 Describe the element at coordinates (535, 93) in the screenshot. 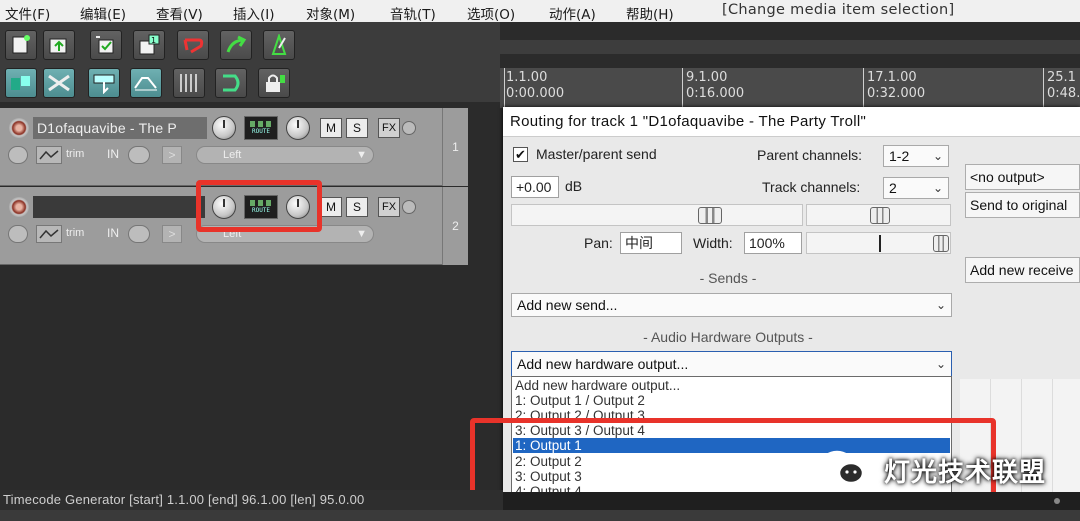

I see `ruler-time-label: 0:00.000` at that location.